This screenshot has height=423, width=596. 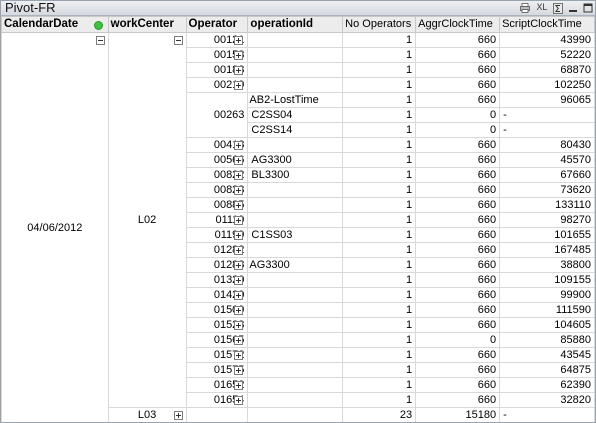 What do you see at coordinates (147, 220) in the screenshot?
I see `workcenter-cell: L02` at bounding box center [147, 220].